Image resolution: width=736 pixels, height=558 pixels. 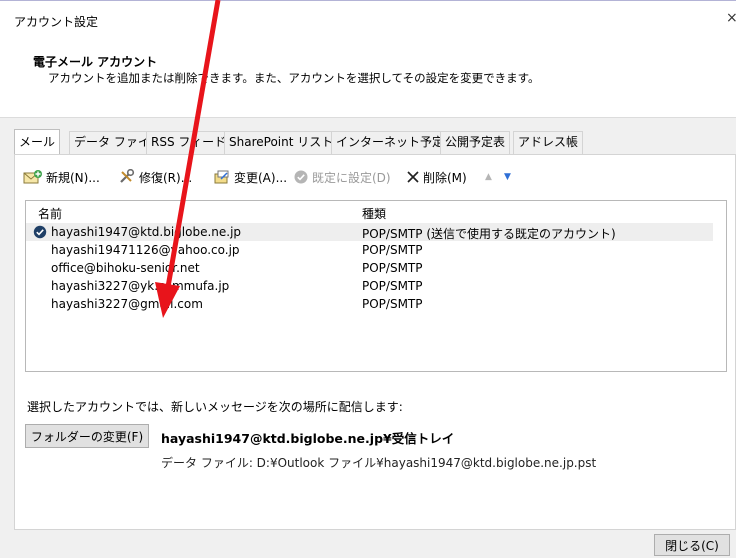 I want to click on tab-rss-feeds: RSS フィード, so click(x=189, y=142).